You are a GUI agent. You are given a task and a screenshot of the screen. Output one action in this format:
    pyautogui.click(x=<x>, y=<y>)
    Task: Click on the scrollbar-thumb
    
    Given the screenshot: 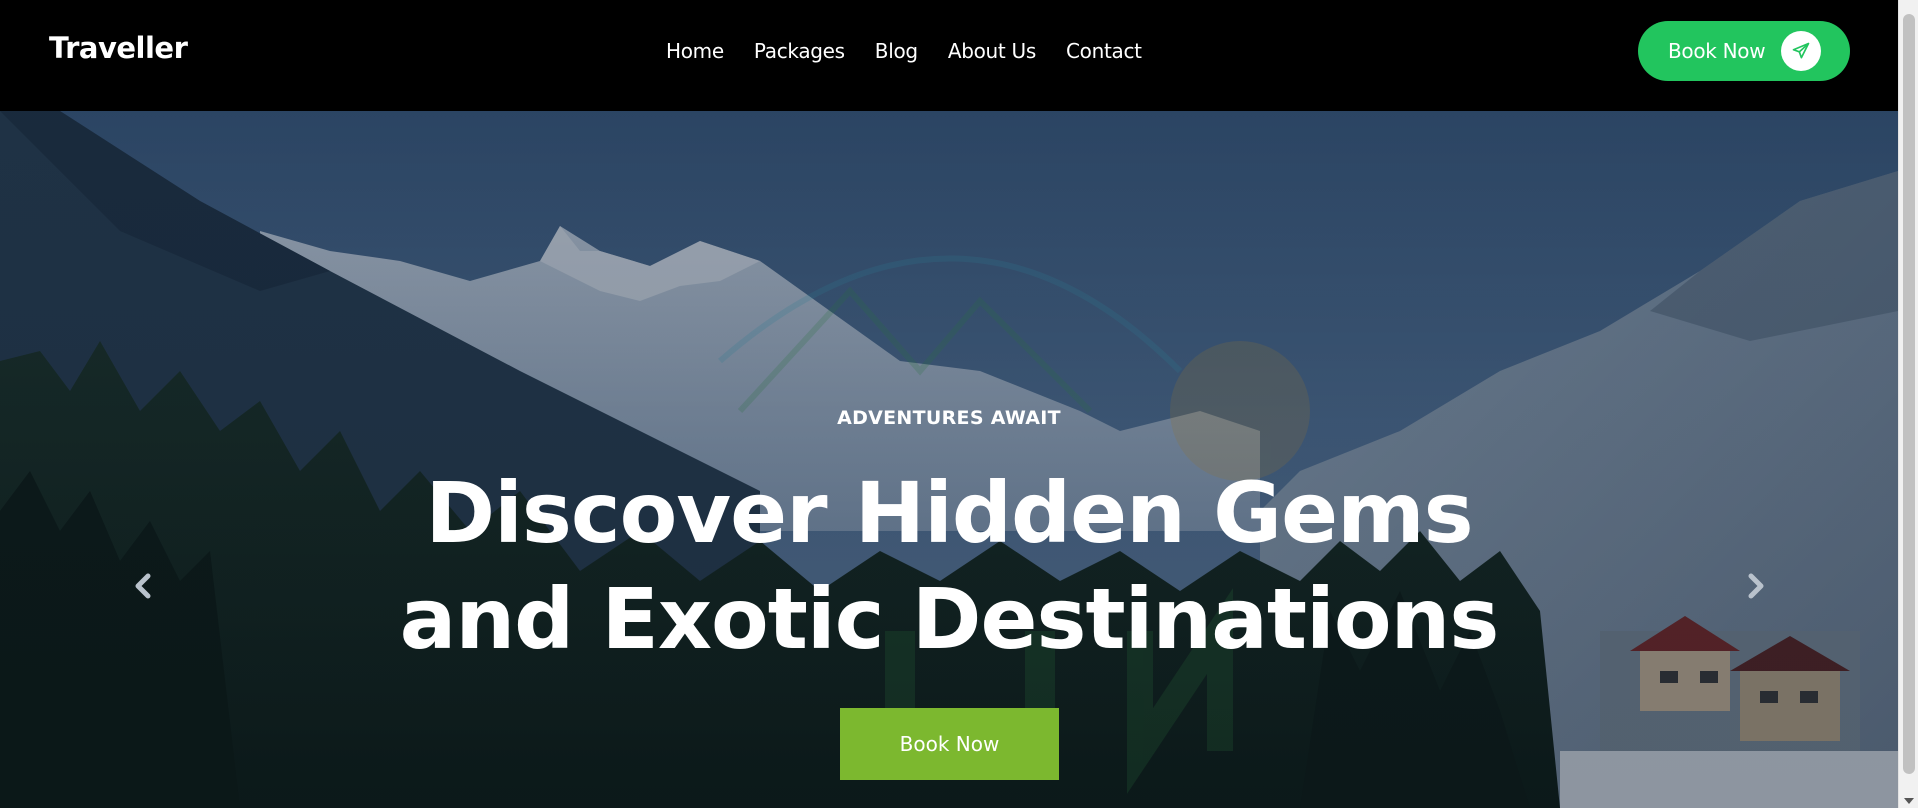 What is the action you would take?
    pyautogui.click(x=1909, y=394)
    